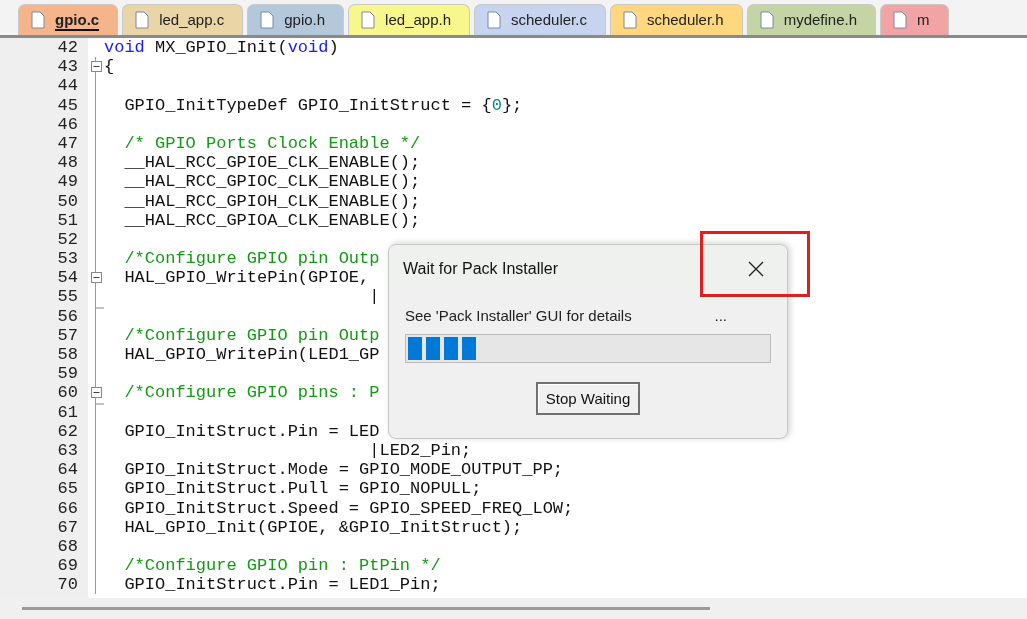 This screenshot has height=619, width=1027. Describe the element at coordinates (272, 201) in the screenshot. I see `code-line: __HAL_RCC_GPIOH_CLK_ENABLE();` at that location.